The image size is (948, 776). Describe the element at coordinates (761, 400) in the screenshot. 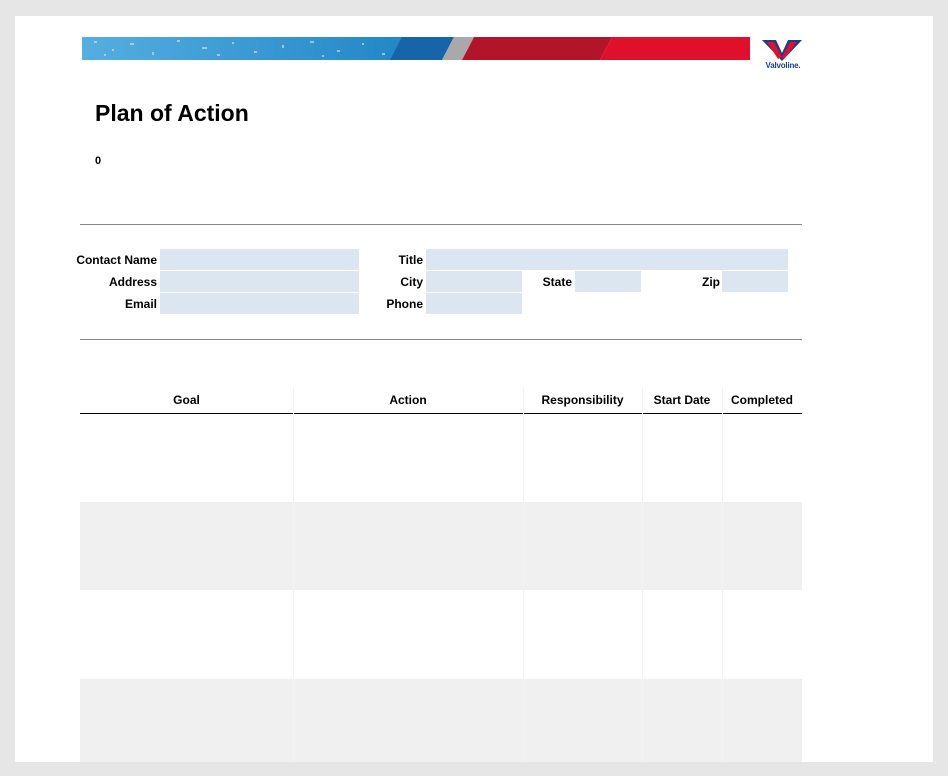

I see `column-header-completed: Completed` at that location.